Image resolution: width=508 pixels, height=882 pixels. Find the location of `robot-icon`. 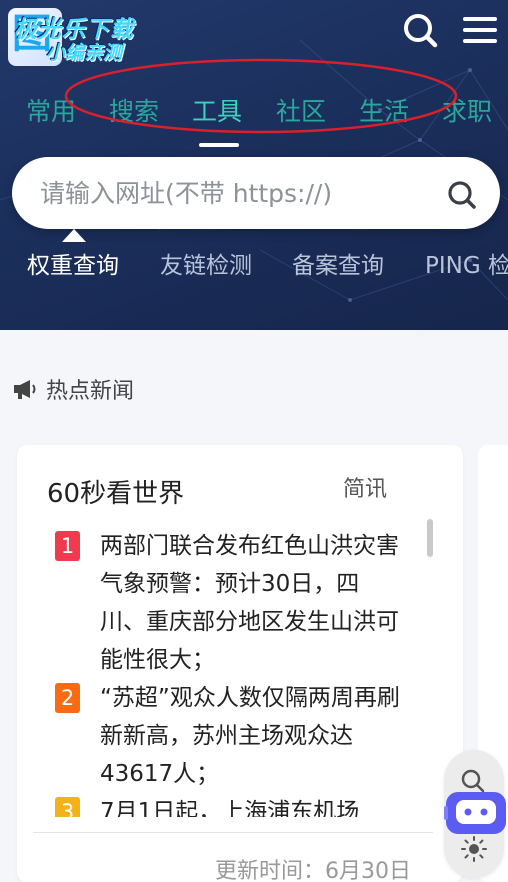

robot-icon is located at coordinates (476, 813).